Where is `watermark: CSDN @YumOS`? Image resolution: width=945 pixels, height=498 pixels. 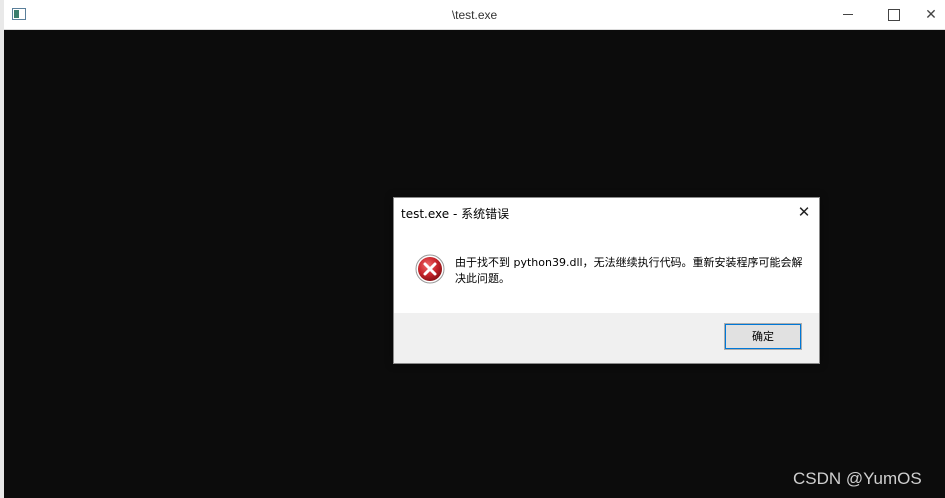
watermark: CSDN @YumOS is located at coordinates (857, 478).